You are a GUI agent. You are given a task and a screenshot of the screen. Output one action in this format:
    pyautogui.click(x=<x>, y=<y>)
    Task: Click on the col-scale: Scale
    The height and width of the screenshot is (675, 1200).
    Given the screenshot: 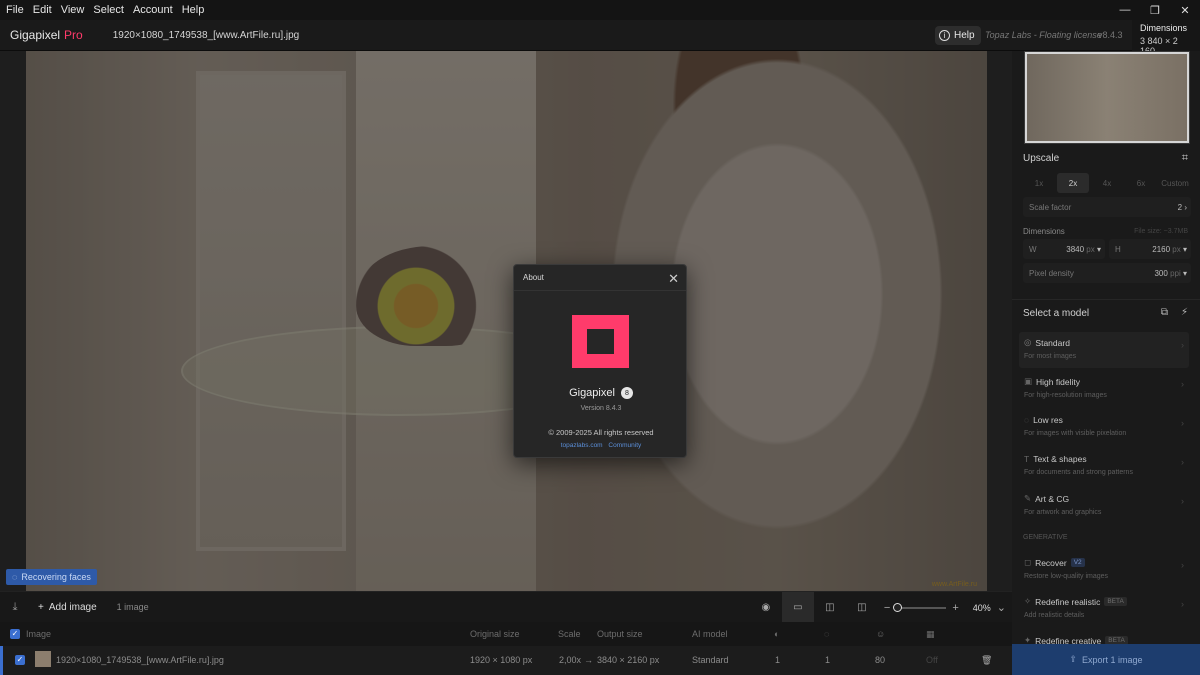 What is the action you would take?
    pyautogui.click(x=569, y=634)
    